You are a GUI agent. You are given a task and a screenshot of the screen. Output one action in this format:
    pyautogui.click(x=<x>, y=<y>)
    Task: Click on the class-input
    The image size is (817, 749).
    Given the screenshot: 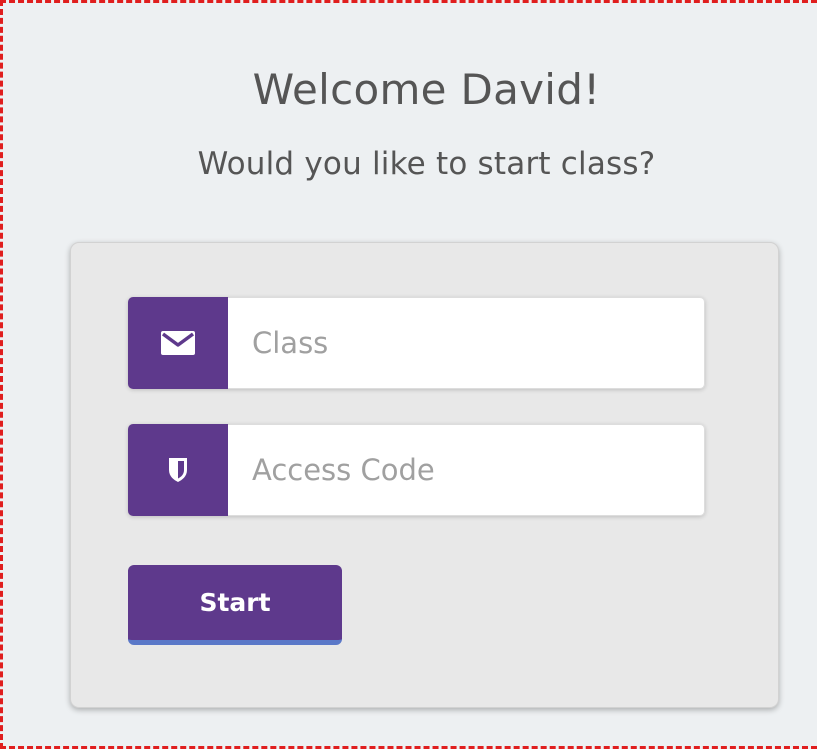 What is the action you would take?
    pyautogui.click(x=466, y=343)
    